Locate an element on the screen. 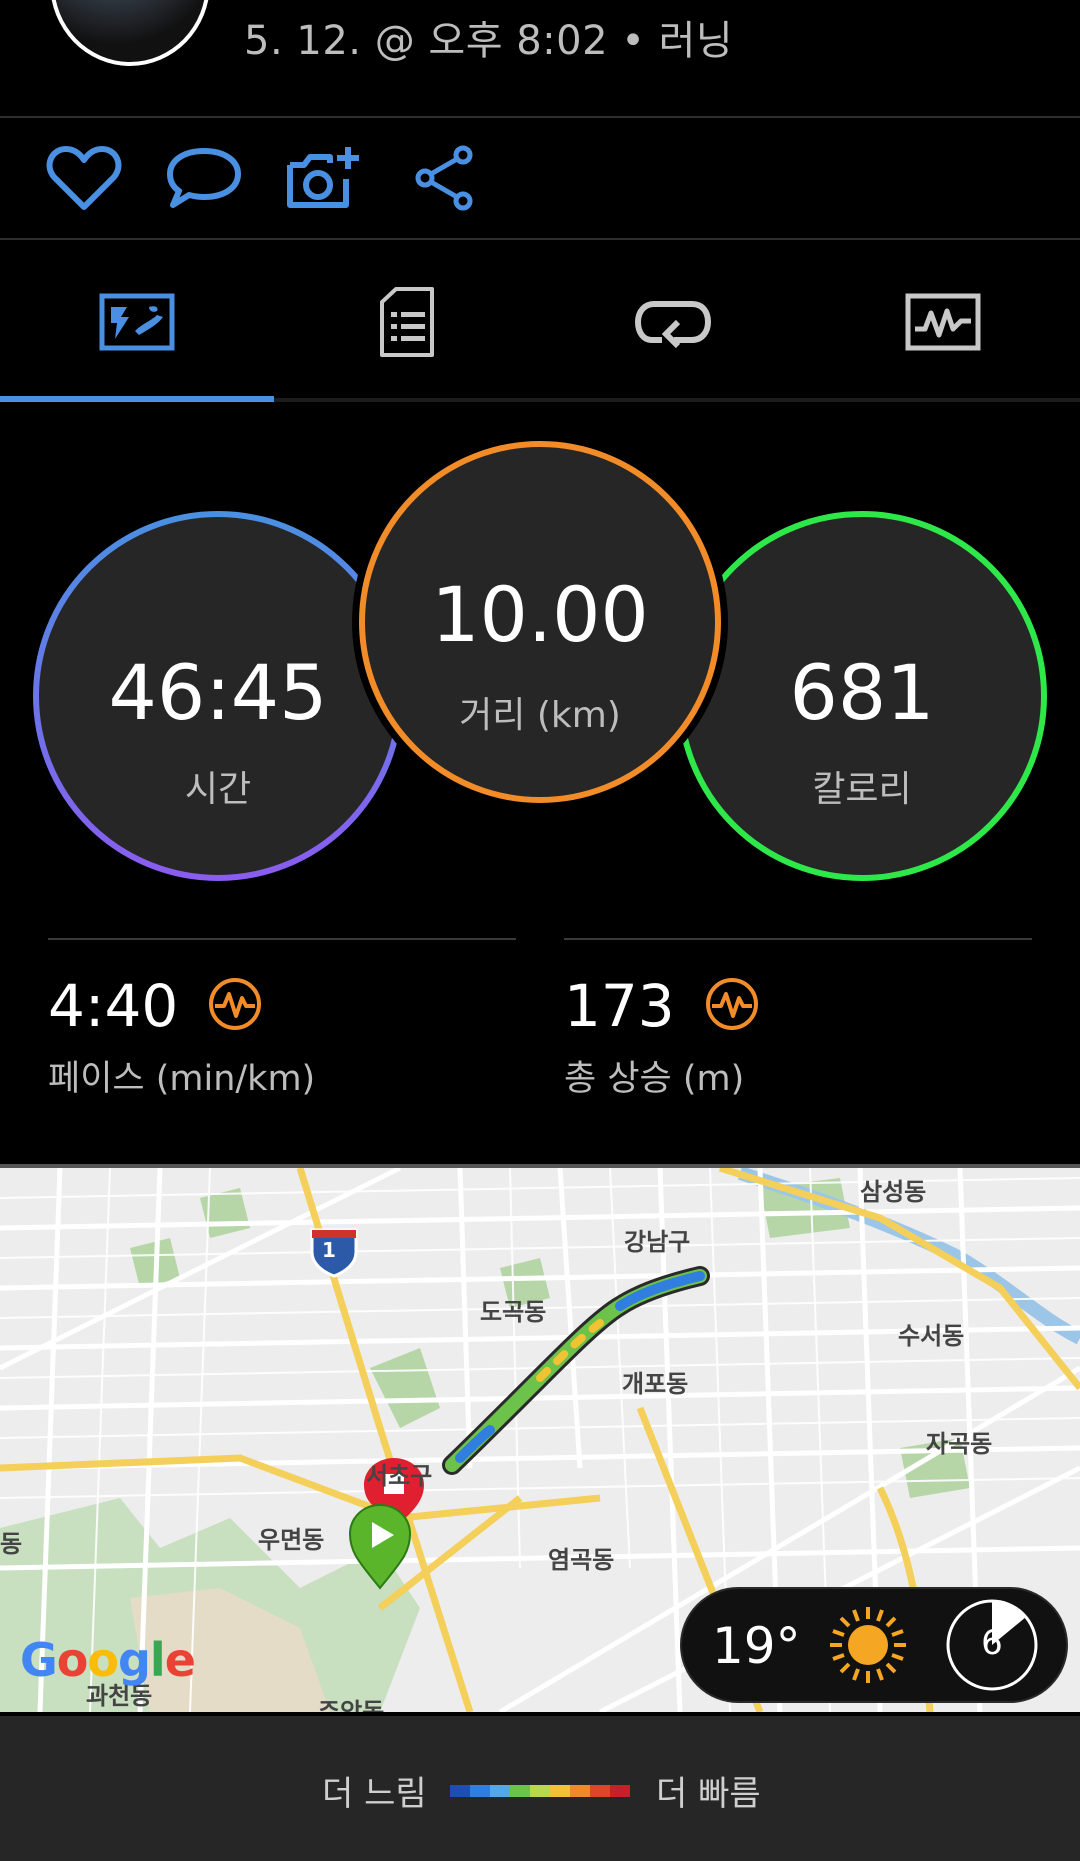 This screenshot has height=1861, width=1080. add-photo-button is located at coordinates (324, 178).